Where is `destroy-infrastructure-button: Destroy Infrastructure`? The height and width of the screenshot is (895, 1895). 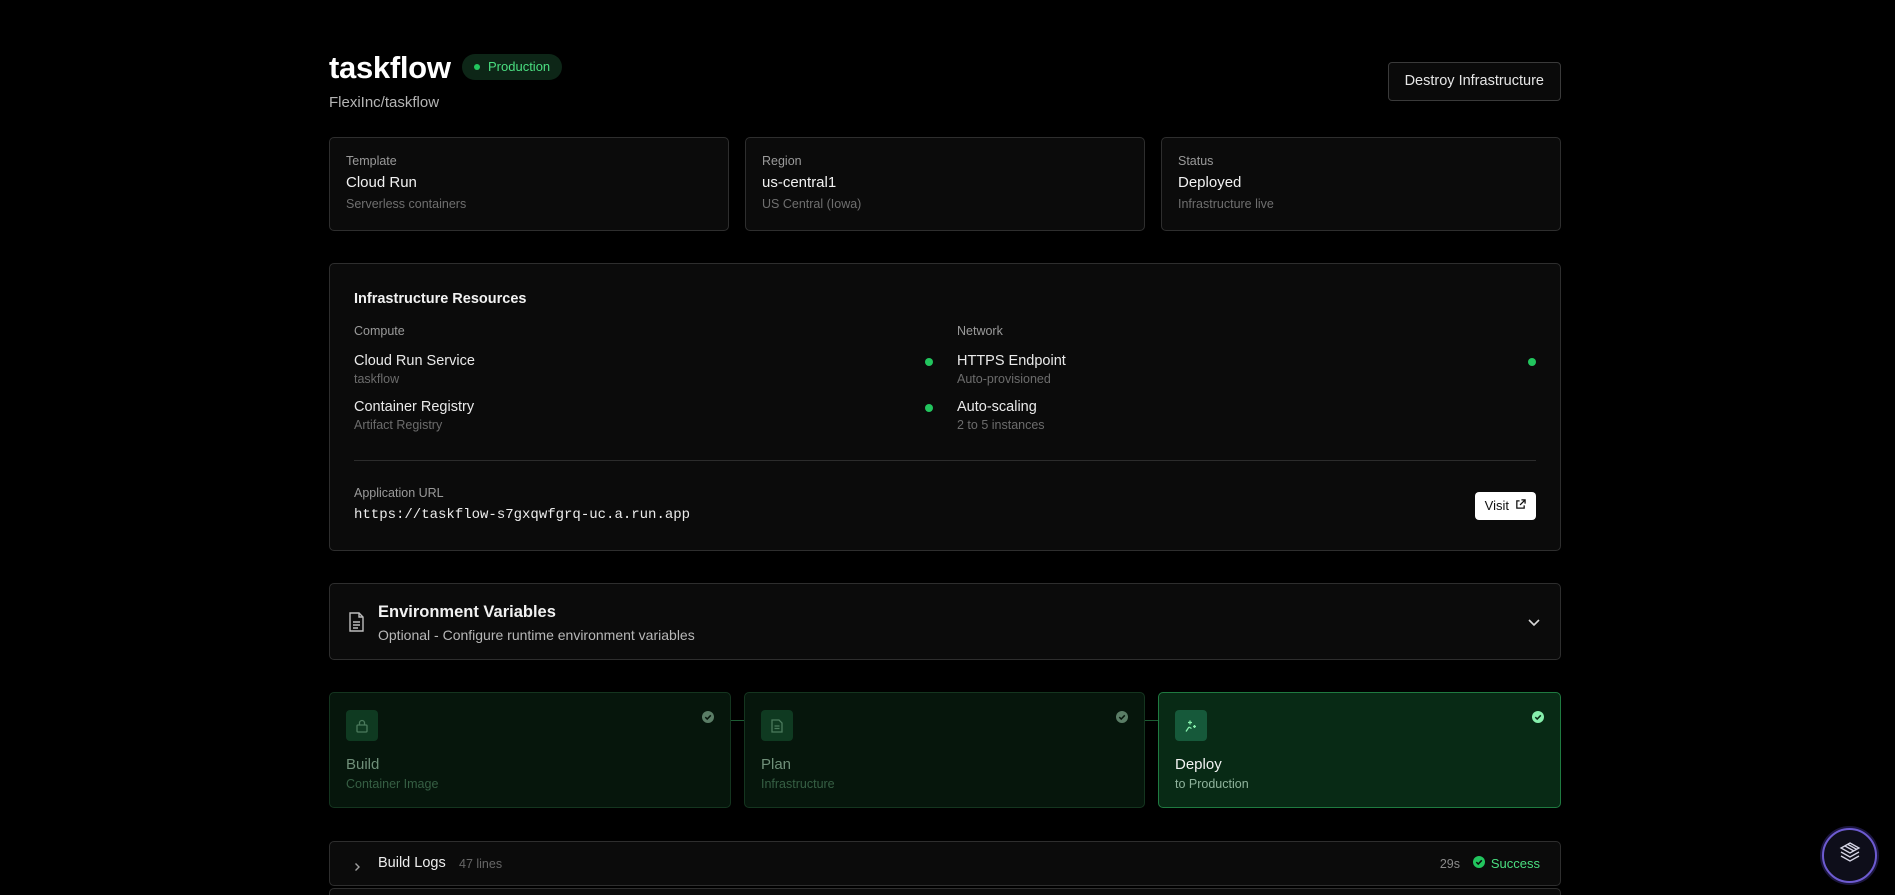
destroy-infrastructure-button: Destroy Infrastructure is located at coordinates (1474, 81).